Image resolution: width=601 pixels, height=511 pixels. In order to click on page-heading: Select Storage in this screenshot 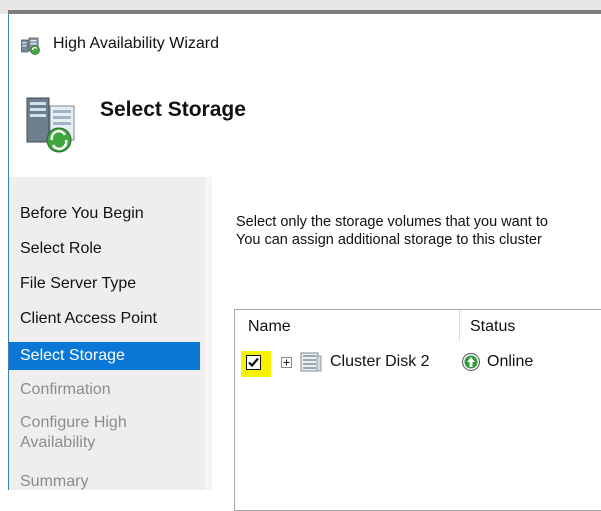, I will do `click(173, 109)`.